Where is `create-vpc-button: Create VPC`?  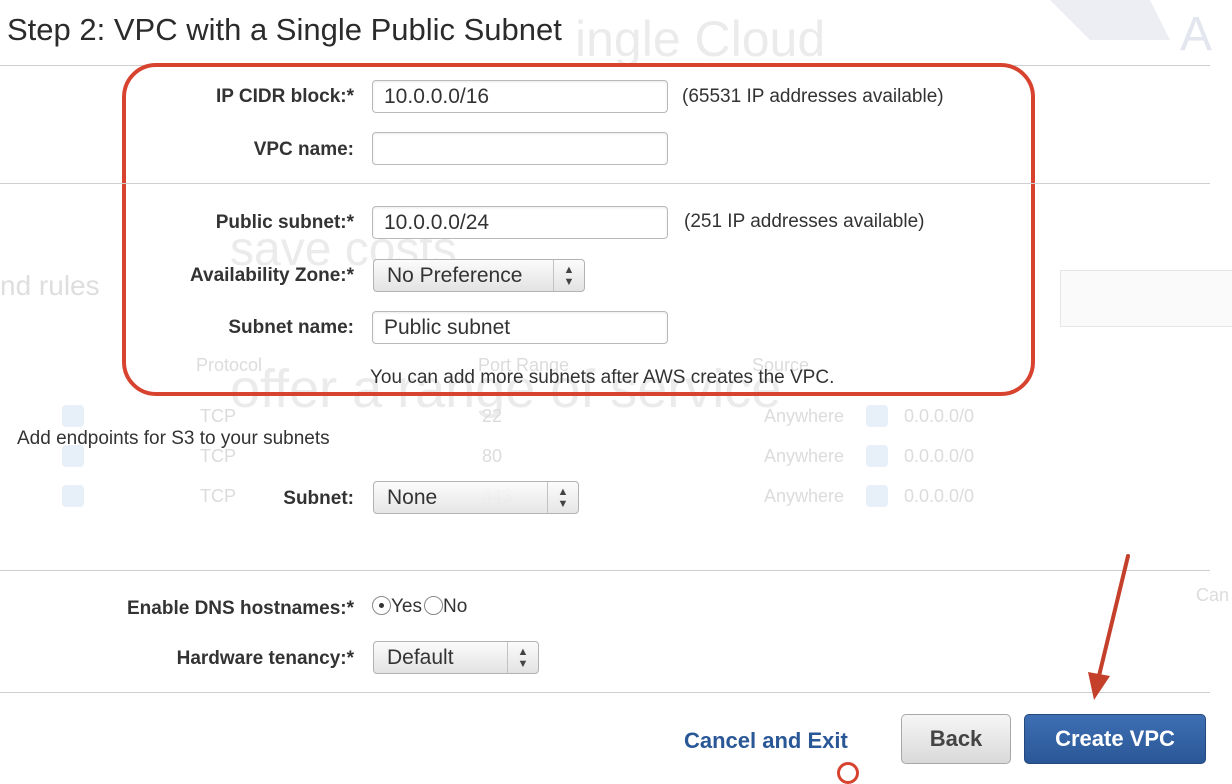 create-vpc-button: Create VPC is located at coordinates (1115, 739).